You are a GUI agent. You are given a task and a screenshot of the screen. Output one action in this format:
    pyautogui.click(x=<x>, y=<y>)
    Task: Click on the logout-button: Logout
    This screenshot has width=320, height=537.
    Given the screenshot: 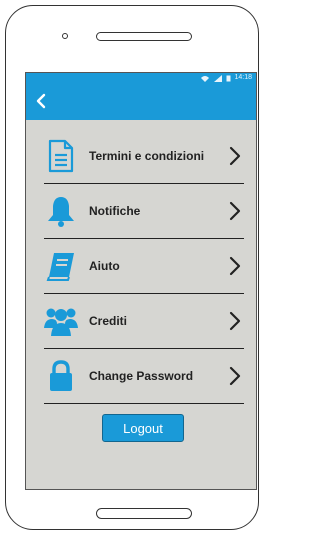 What is the action you would take?
    pyautogui.click(x=143, y=428)
    